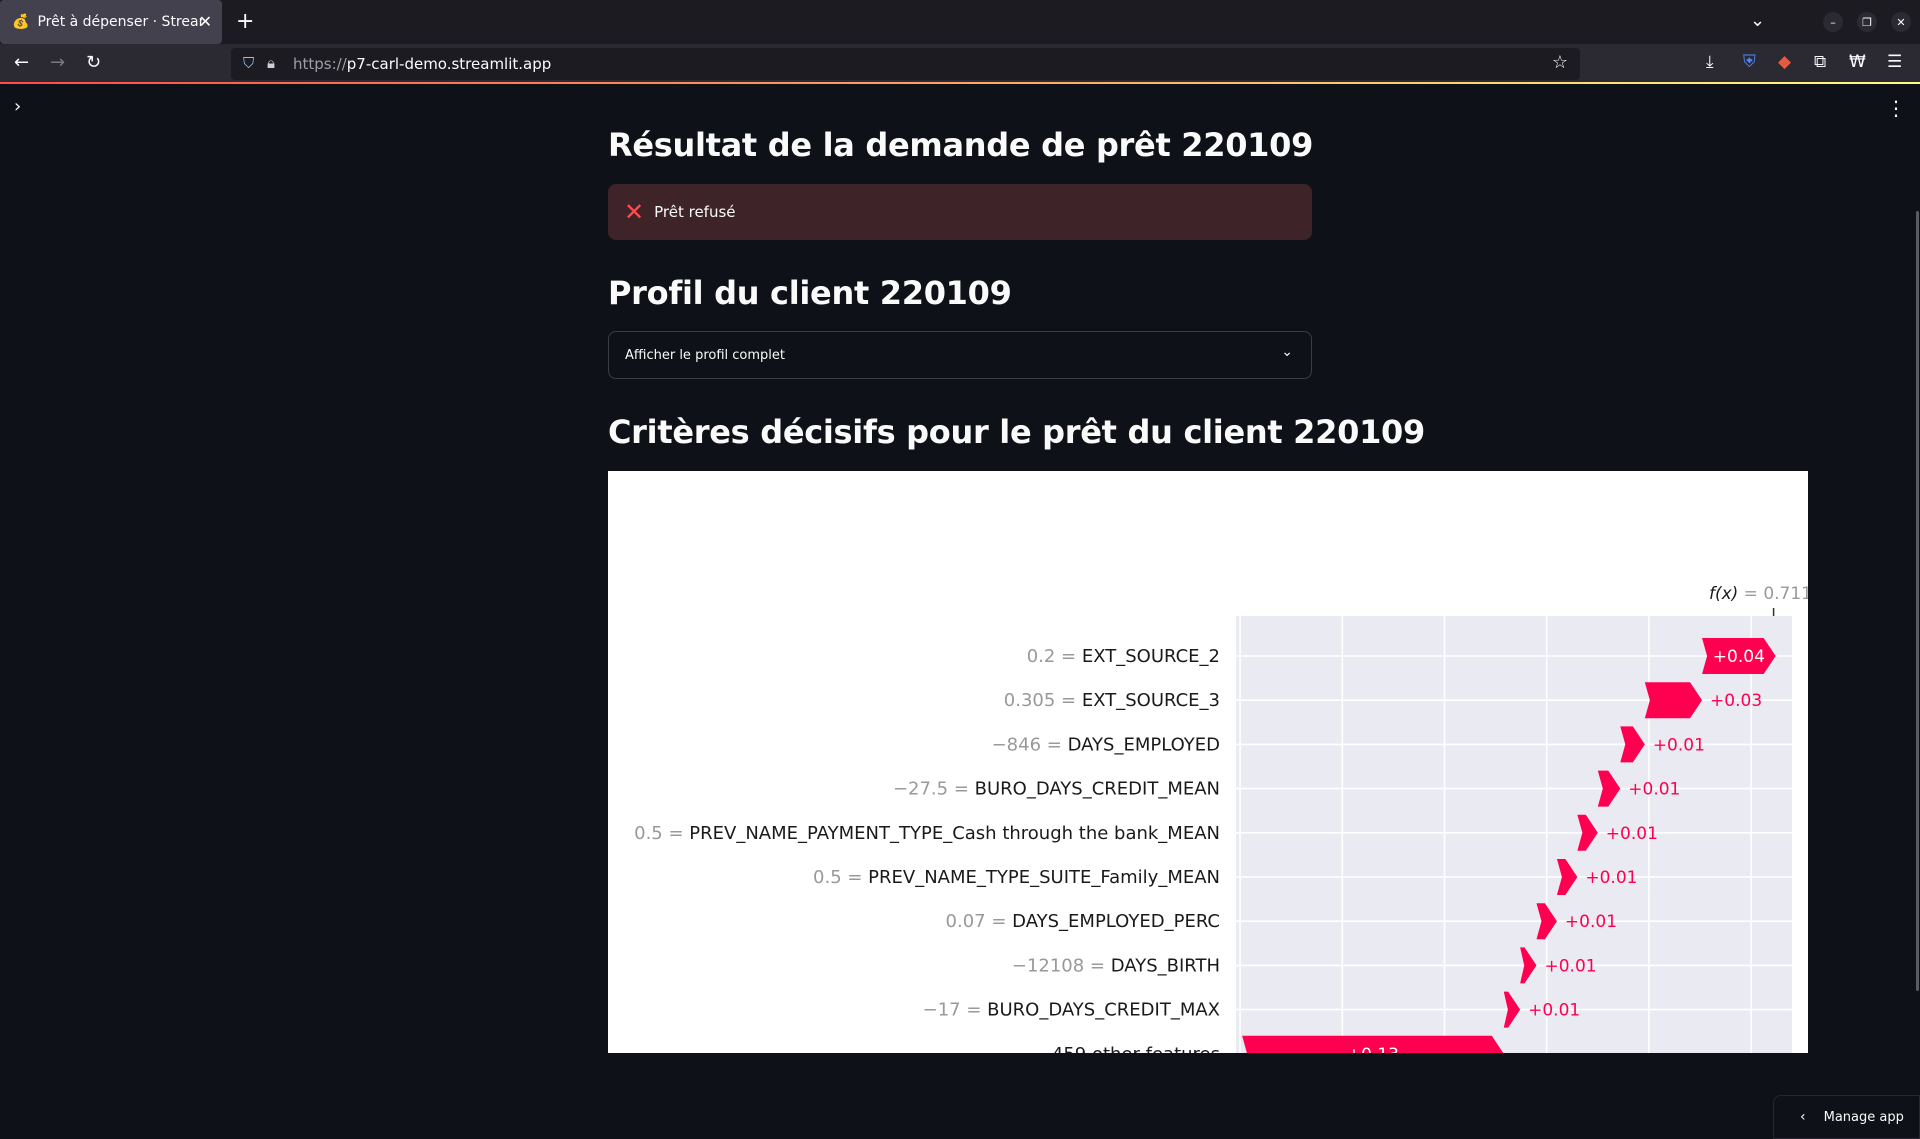 The width and height of the screenshot is (1920, 1139). I want to click on bitwarden-icon: ⛨, so click(1749, 62).